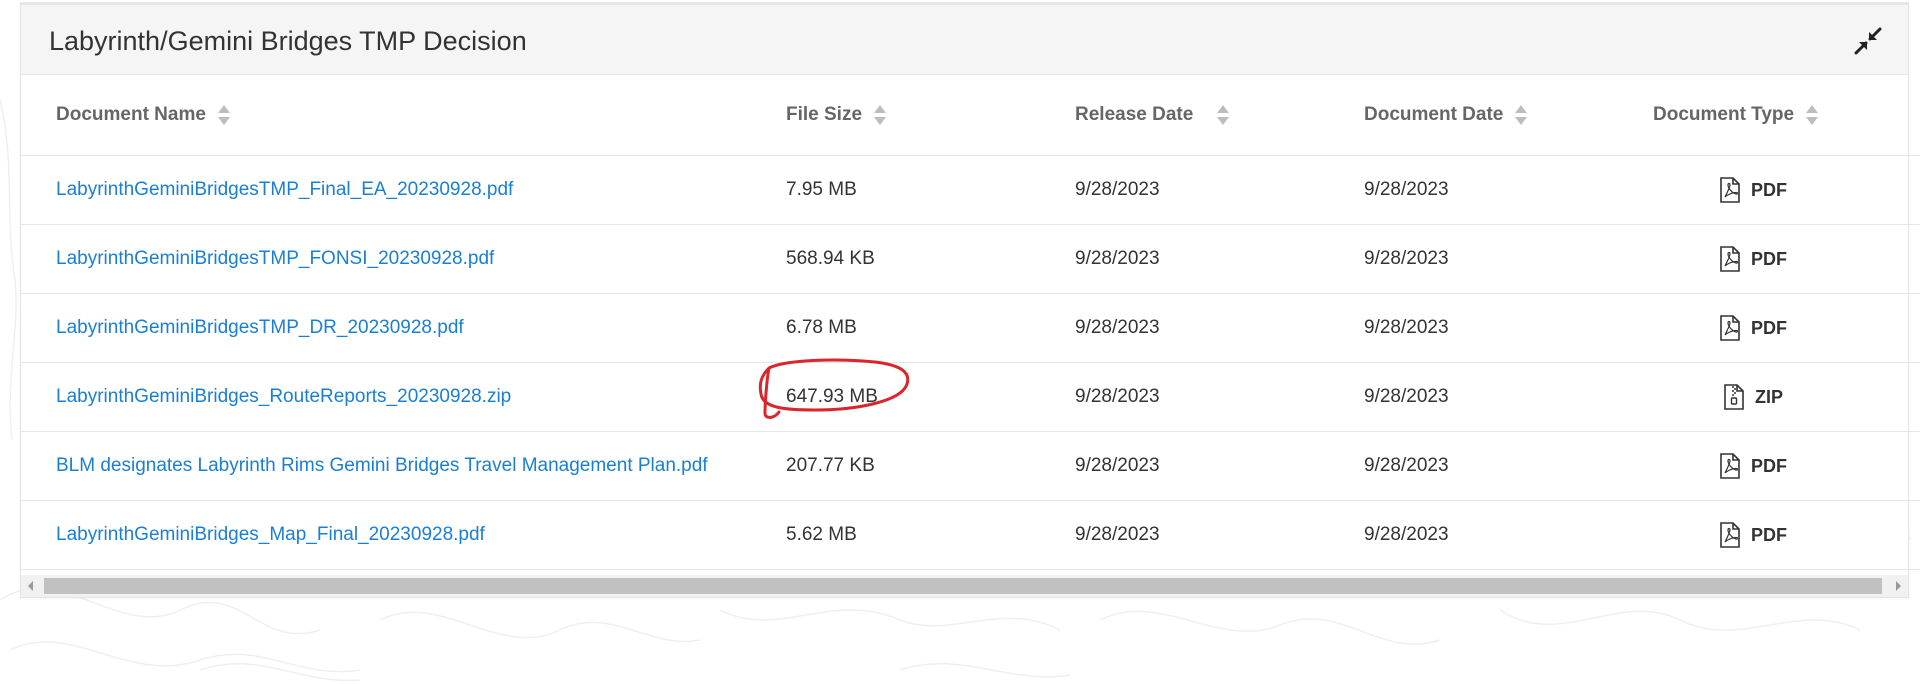 The height and width of the screenshot is (685, 1920). What do you see at coordinates (930, 259) in the screenshot?
I see `file-size: 568.94 KB` at bounding box center [930, 259].